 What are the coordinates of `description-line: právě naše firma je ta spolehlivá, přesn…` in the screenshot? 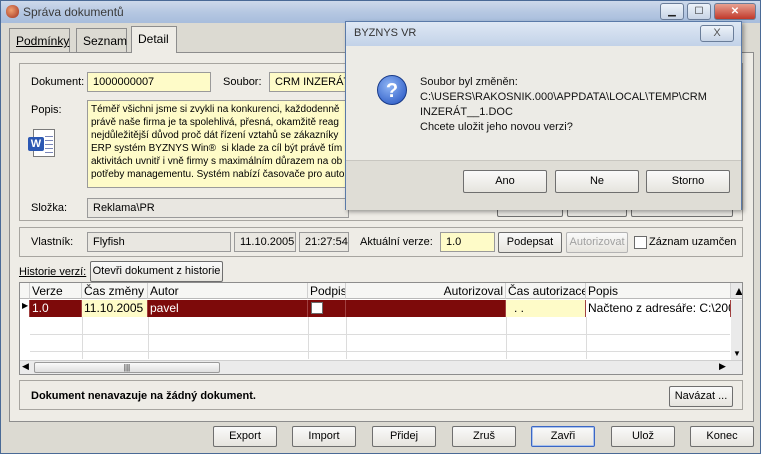 It's located at (215, 122).